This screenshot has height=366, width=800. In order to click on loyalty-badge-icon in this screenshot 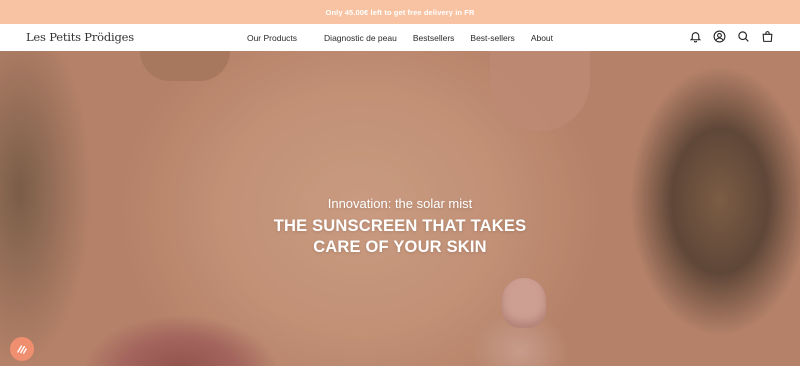, I will do `click(22, 349)`.